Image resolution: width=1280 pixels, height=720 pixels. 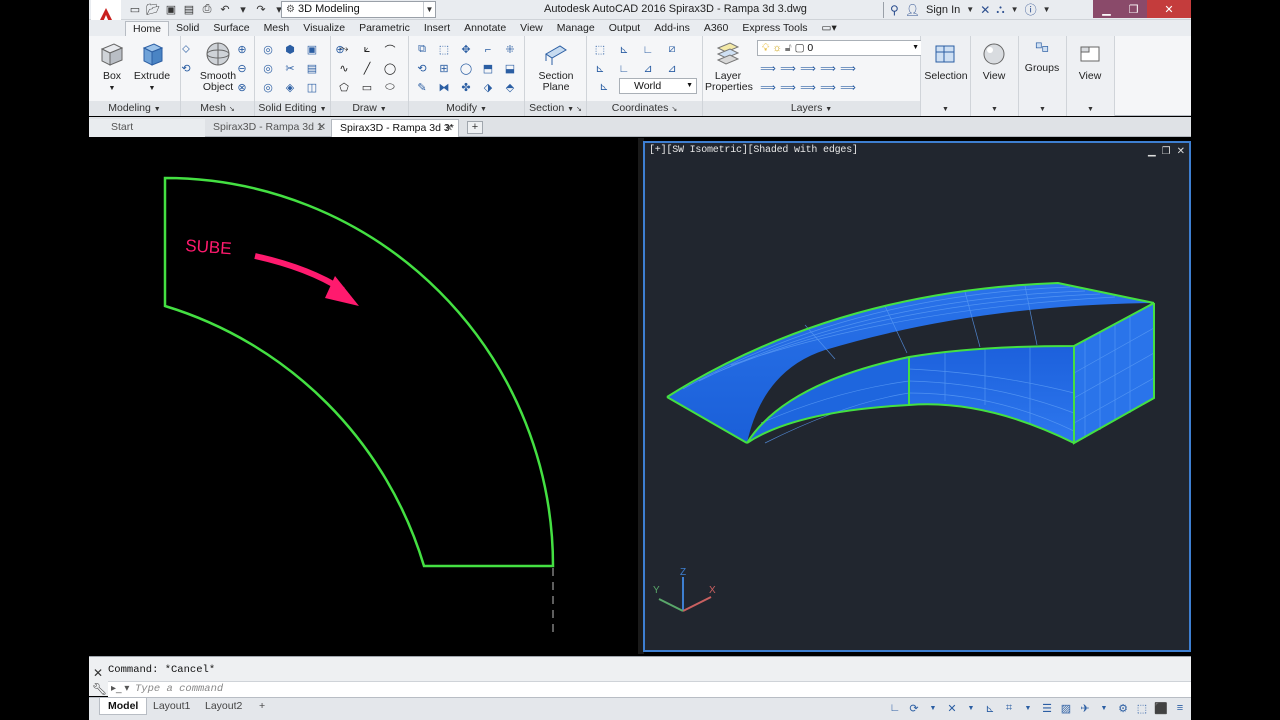 I want to click on tab-surface: Surface, so click(x=231, y=28).